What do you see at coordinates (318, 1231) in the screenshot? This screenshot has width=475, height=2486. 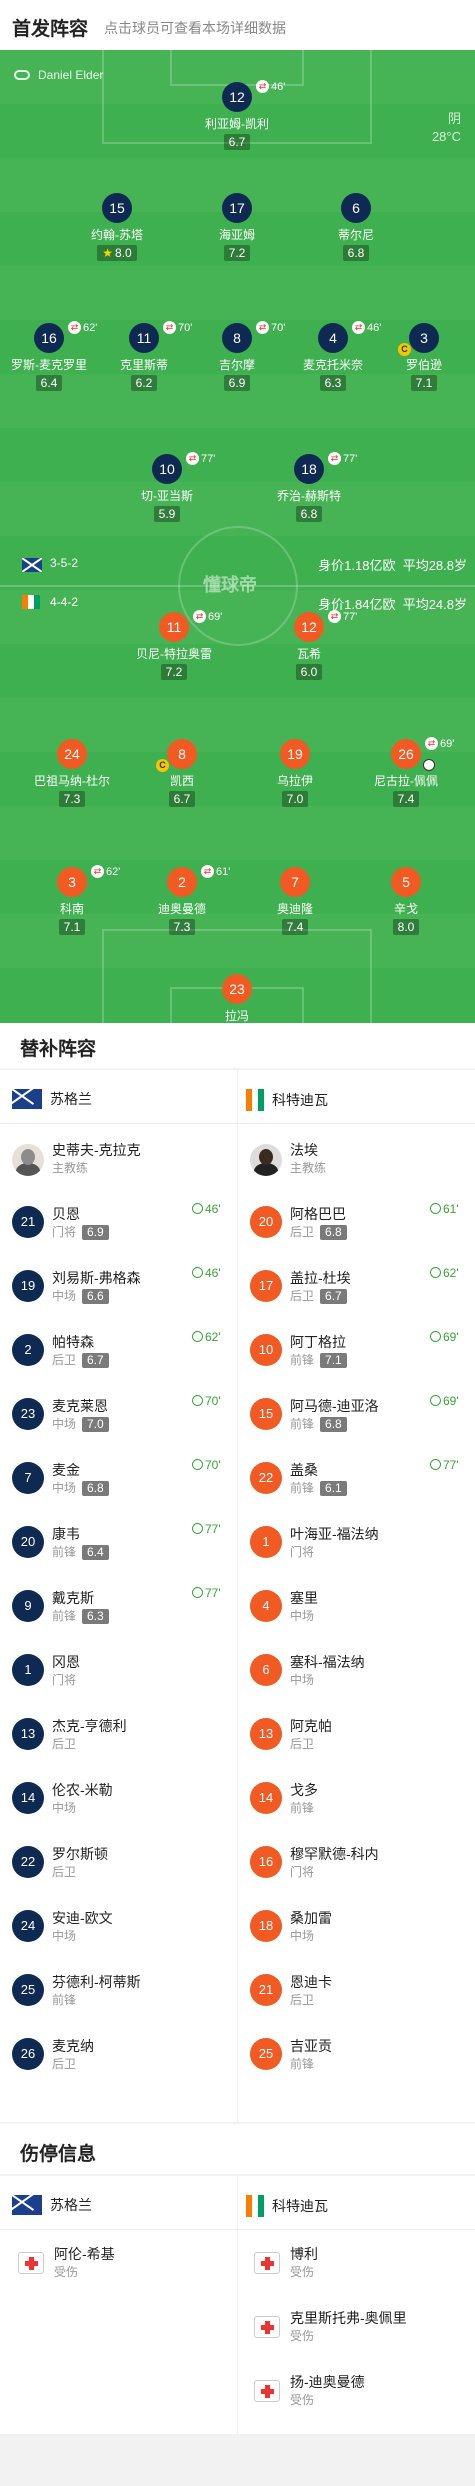 I see `sub-player-position: 后卫 6.8` at bounding box center [318, 1231].